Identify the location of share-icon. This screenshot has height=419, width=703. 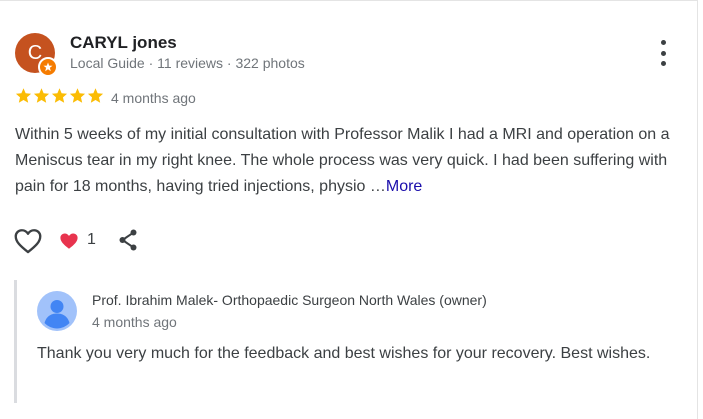
(128, 242).